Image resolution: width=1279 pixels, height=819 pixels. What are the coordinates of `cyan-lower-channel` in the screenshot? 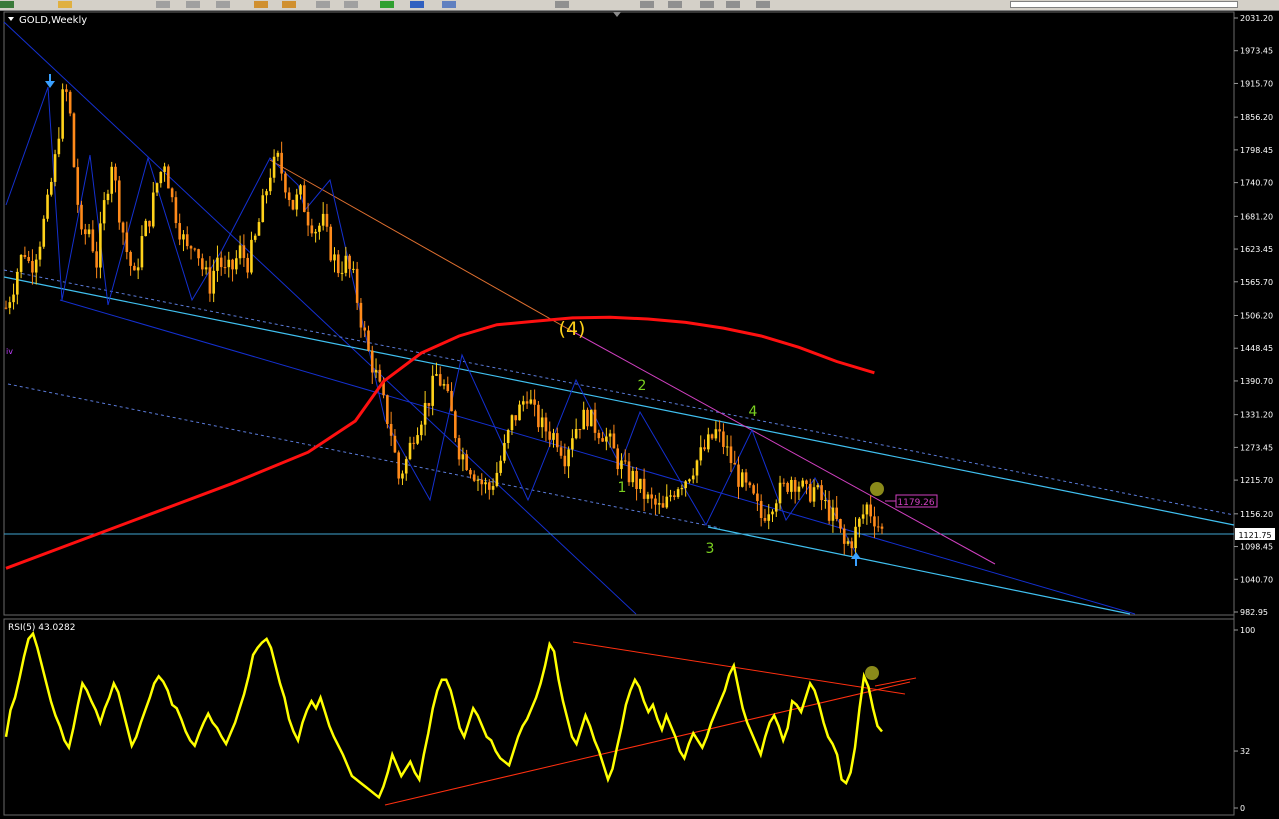 It's located at (919, 570).